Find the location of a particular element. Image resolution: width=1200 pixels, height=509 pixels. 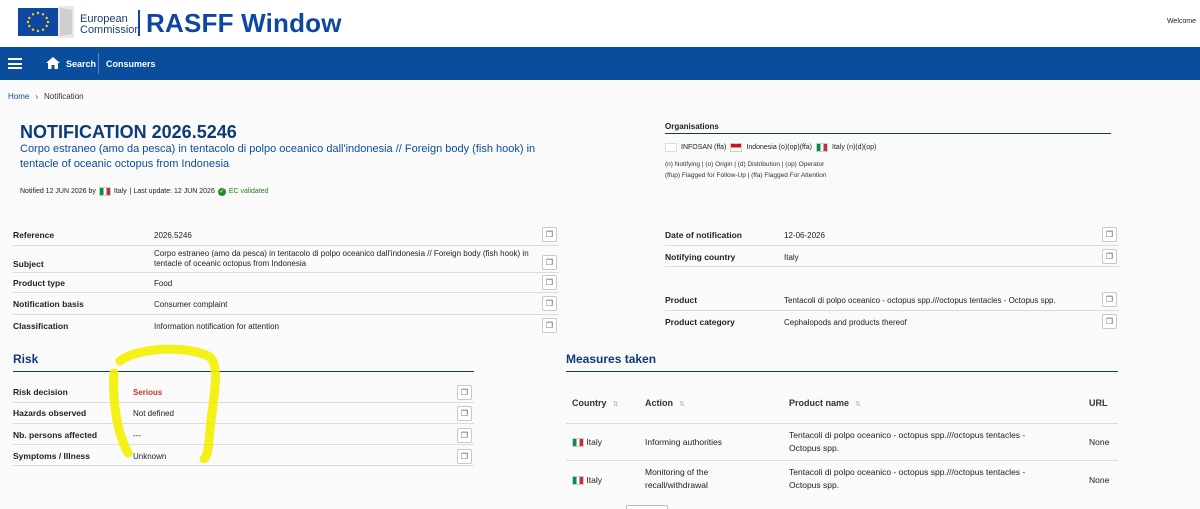

detail-value: 2026.5246 is located at coordinates (173, 235).